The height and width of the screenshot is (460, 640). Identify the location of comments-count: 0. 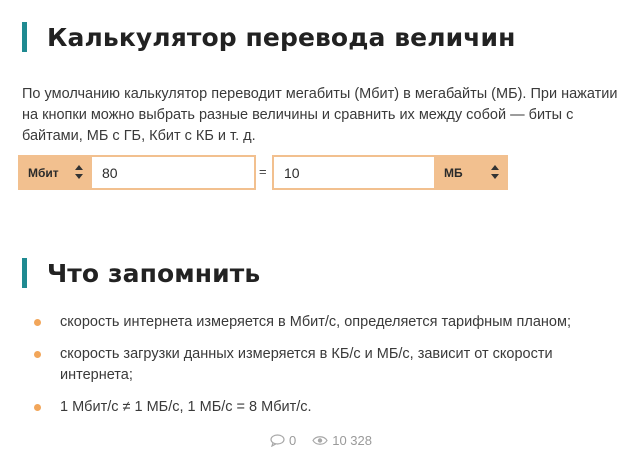
(283, 440).